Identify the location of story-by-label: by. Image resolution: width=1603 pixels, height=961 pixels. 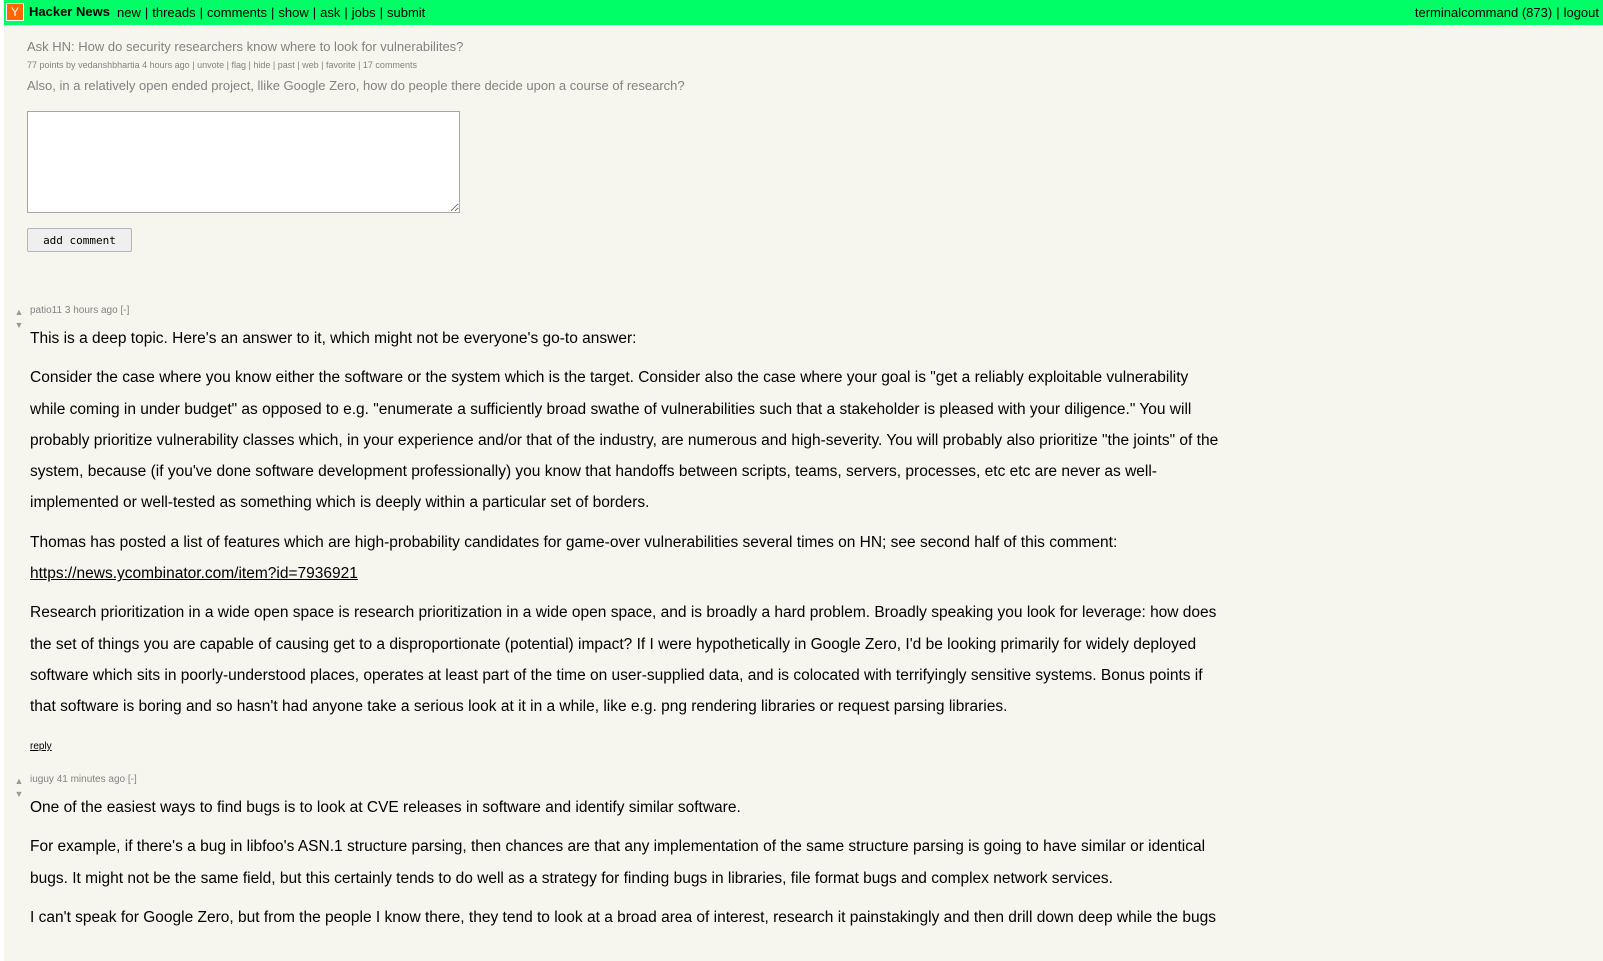
(71, 65).